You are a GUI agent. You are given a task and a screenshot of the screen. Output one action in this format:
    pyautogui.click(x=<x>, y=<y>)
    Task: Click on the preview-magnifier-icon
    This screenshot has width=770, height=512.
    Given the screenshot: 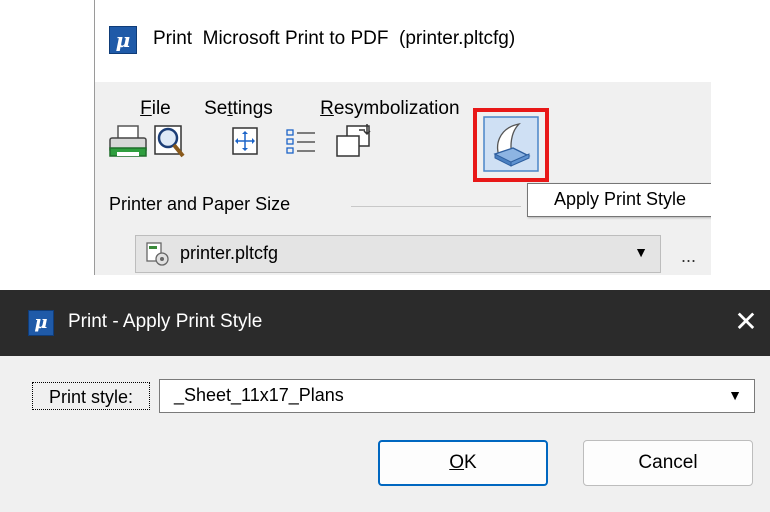 What is the action you would take?
    pyautogui.click(x=169, y=141)
    